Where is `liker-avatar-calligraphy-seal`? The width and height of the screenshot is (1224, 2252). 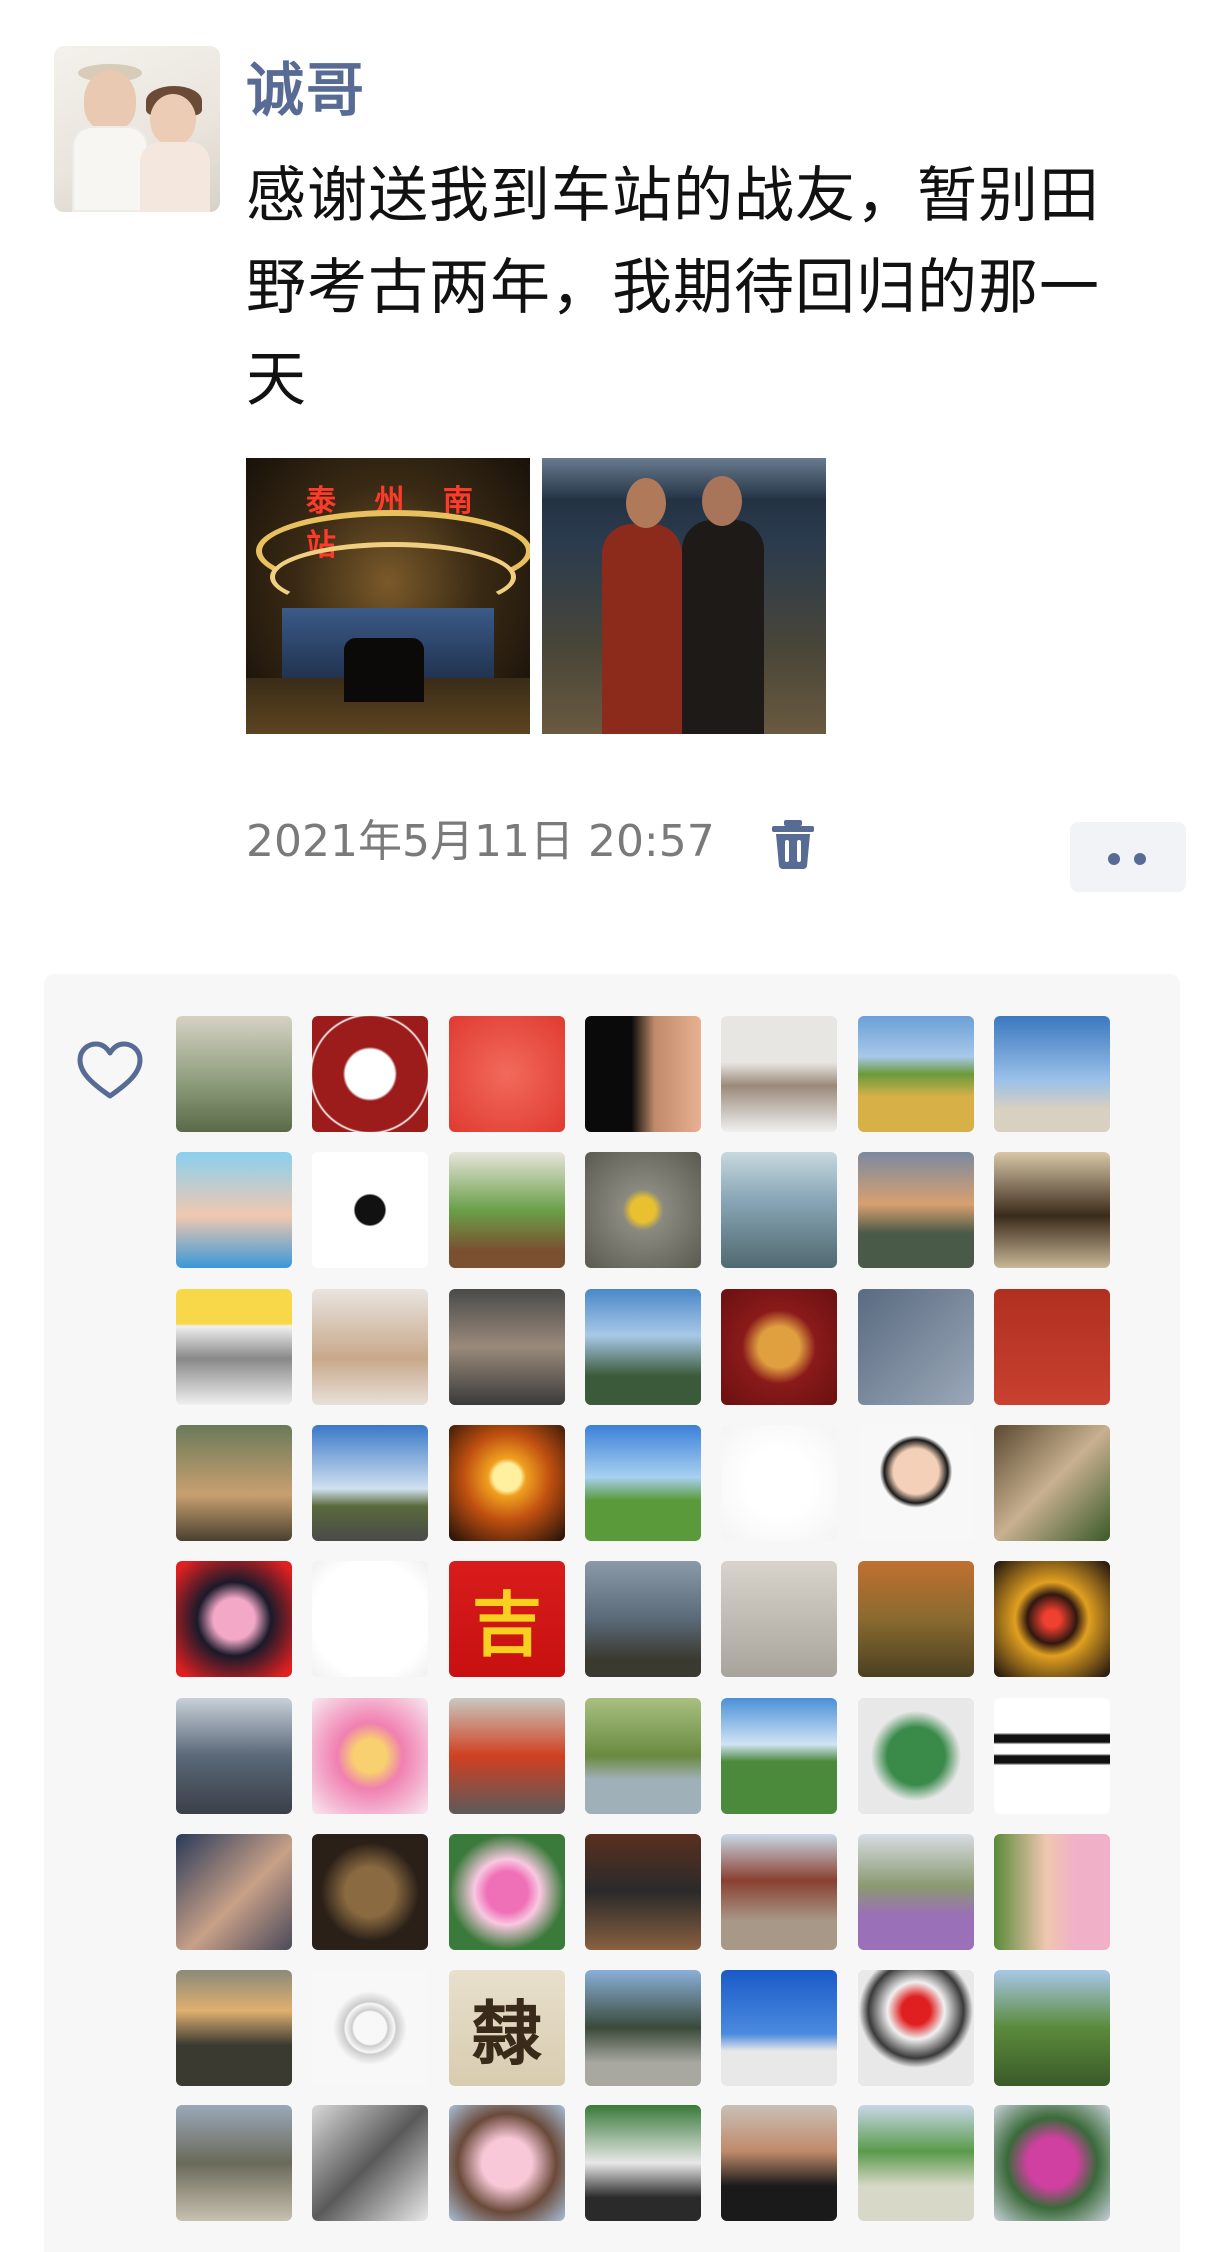 liker-avatar-calligraphy-seal is located at coordinates (1052, 1347).